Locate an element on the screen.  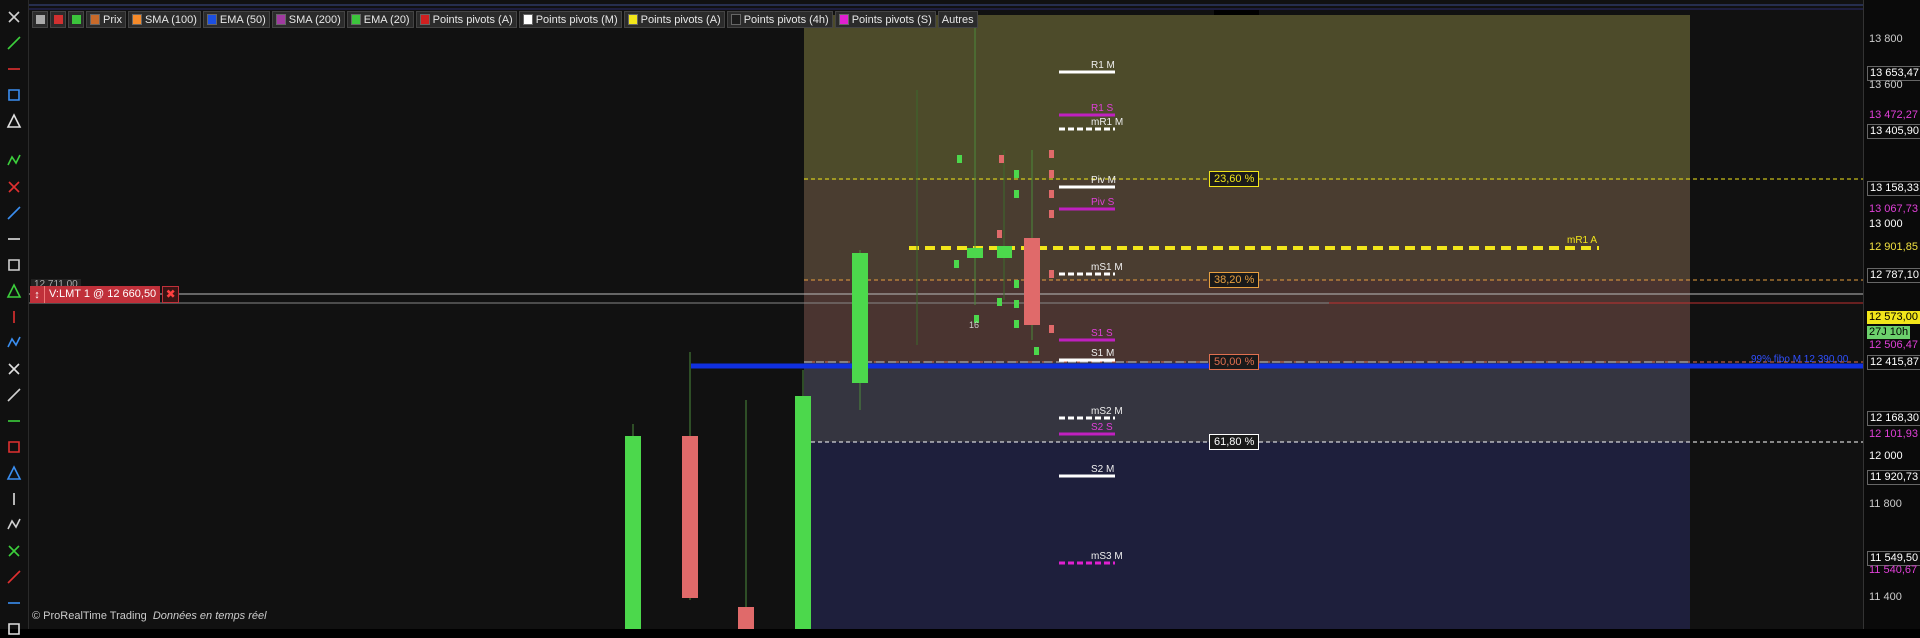
legend-delete is located at coordinates (58, 19).